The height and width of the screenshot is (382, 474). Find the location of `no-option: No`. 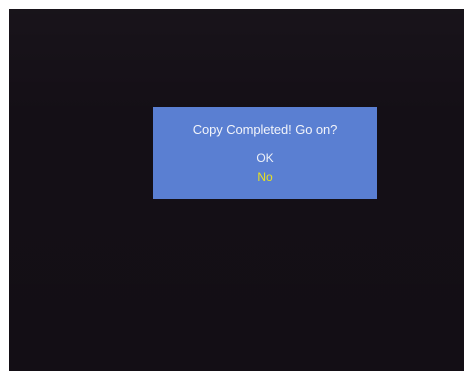

no-option: No is located at coordinates (265, 177).